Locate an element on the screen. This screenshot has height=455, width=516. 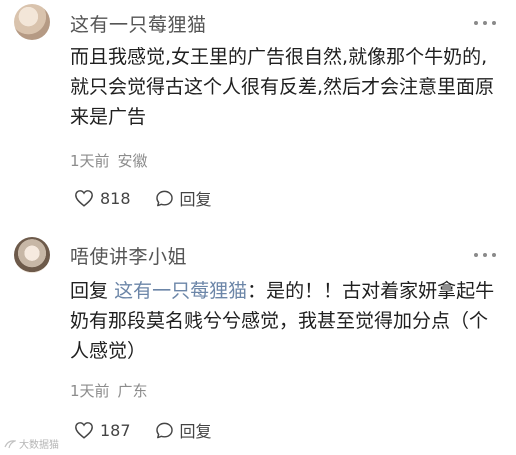
username: 唔使讲李小姐 is located at coordinates (128, 255).